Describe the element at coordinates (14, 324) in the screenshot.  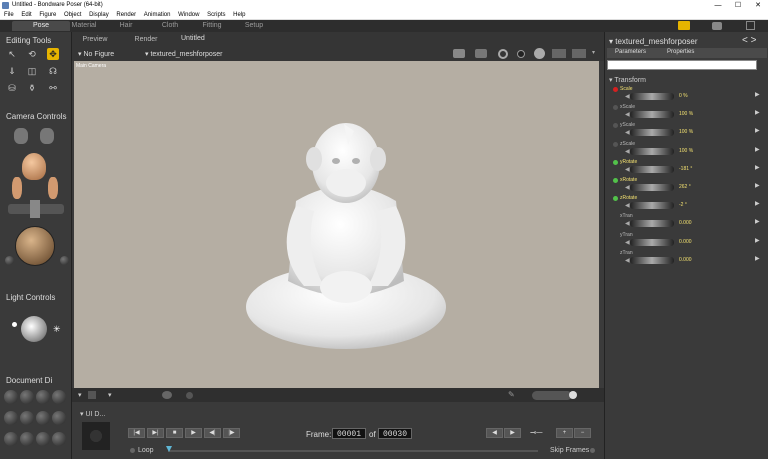
I see `light-dot-icon` at that location.